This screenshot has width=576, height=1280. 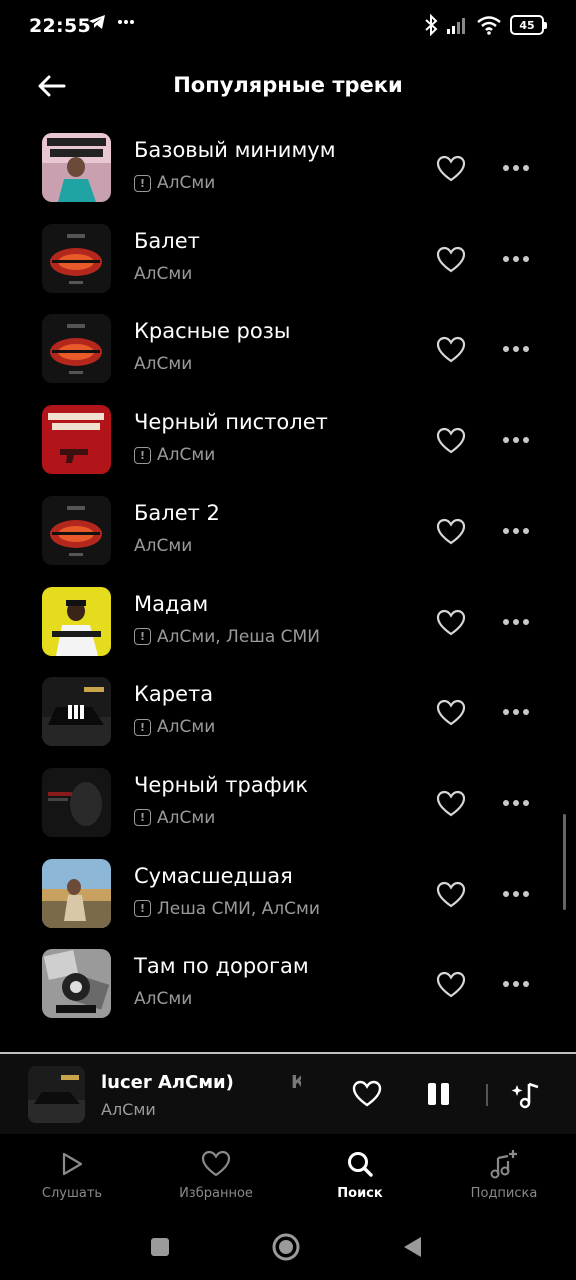 I want to click on track-row: Красные розы АлСми, so click(x=288, y=352).